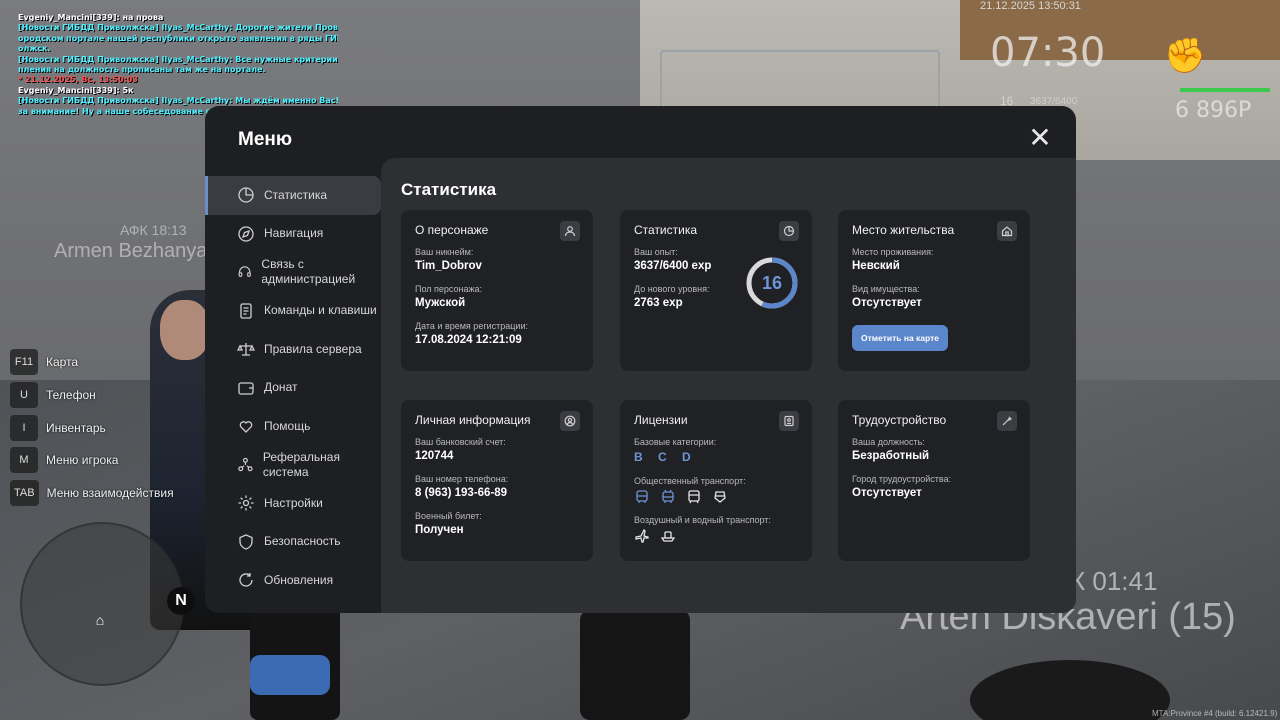 This screenshot has width=1280, height=720. I want to click on hotkey-inventory: I Инвентарь, so click(92, 427).